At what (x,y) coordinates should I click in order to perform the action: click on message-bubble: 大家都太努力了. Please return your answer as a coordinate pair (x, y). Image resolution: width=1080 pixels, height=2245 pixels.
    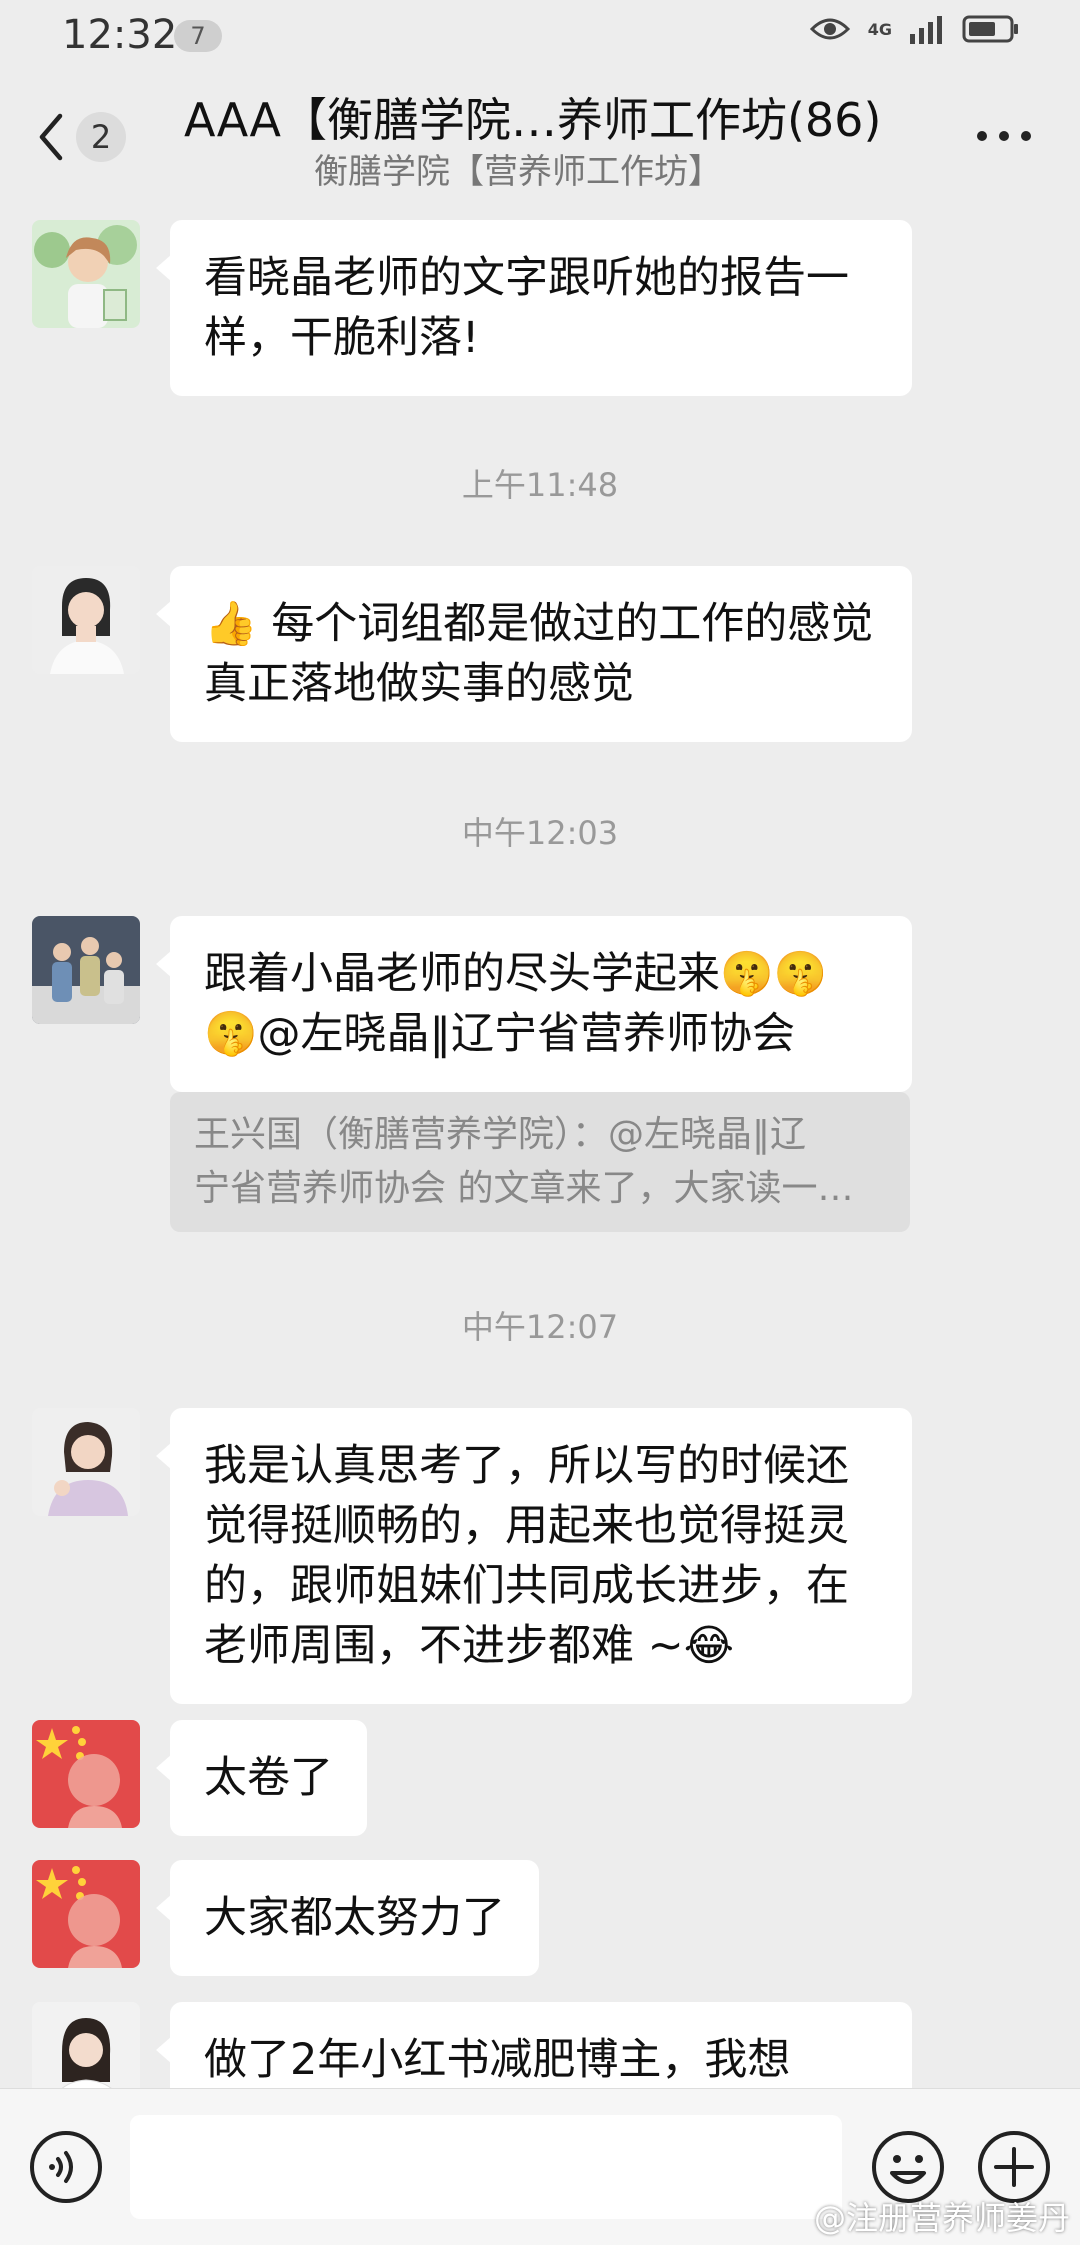
    Looking at the image, I should click on (347, 1918).